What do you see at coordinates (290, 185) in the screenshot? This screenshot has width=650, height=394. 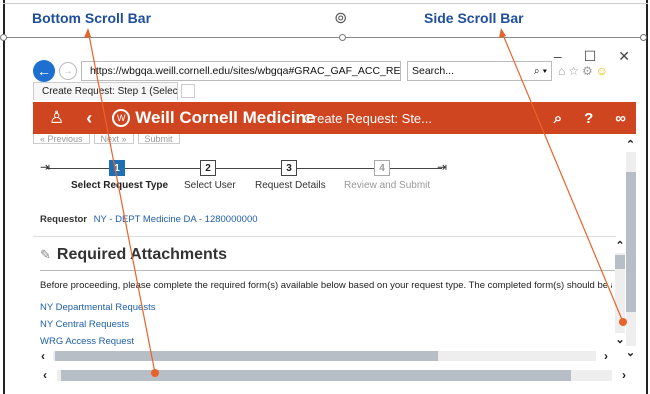 I see `step-3-label: Request Details` at bounding box center [290, 185].